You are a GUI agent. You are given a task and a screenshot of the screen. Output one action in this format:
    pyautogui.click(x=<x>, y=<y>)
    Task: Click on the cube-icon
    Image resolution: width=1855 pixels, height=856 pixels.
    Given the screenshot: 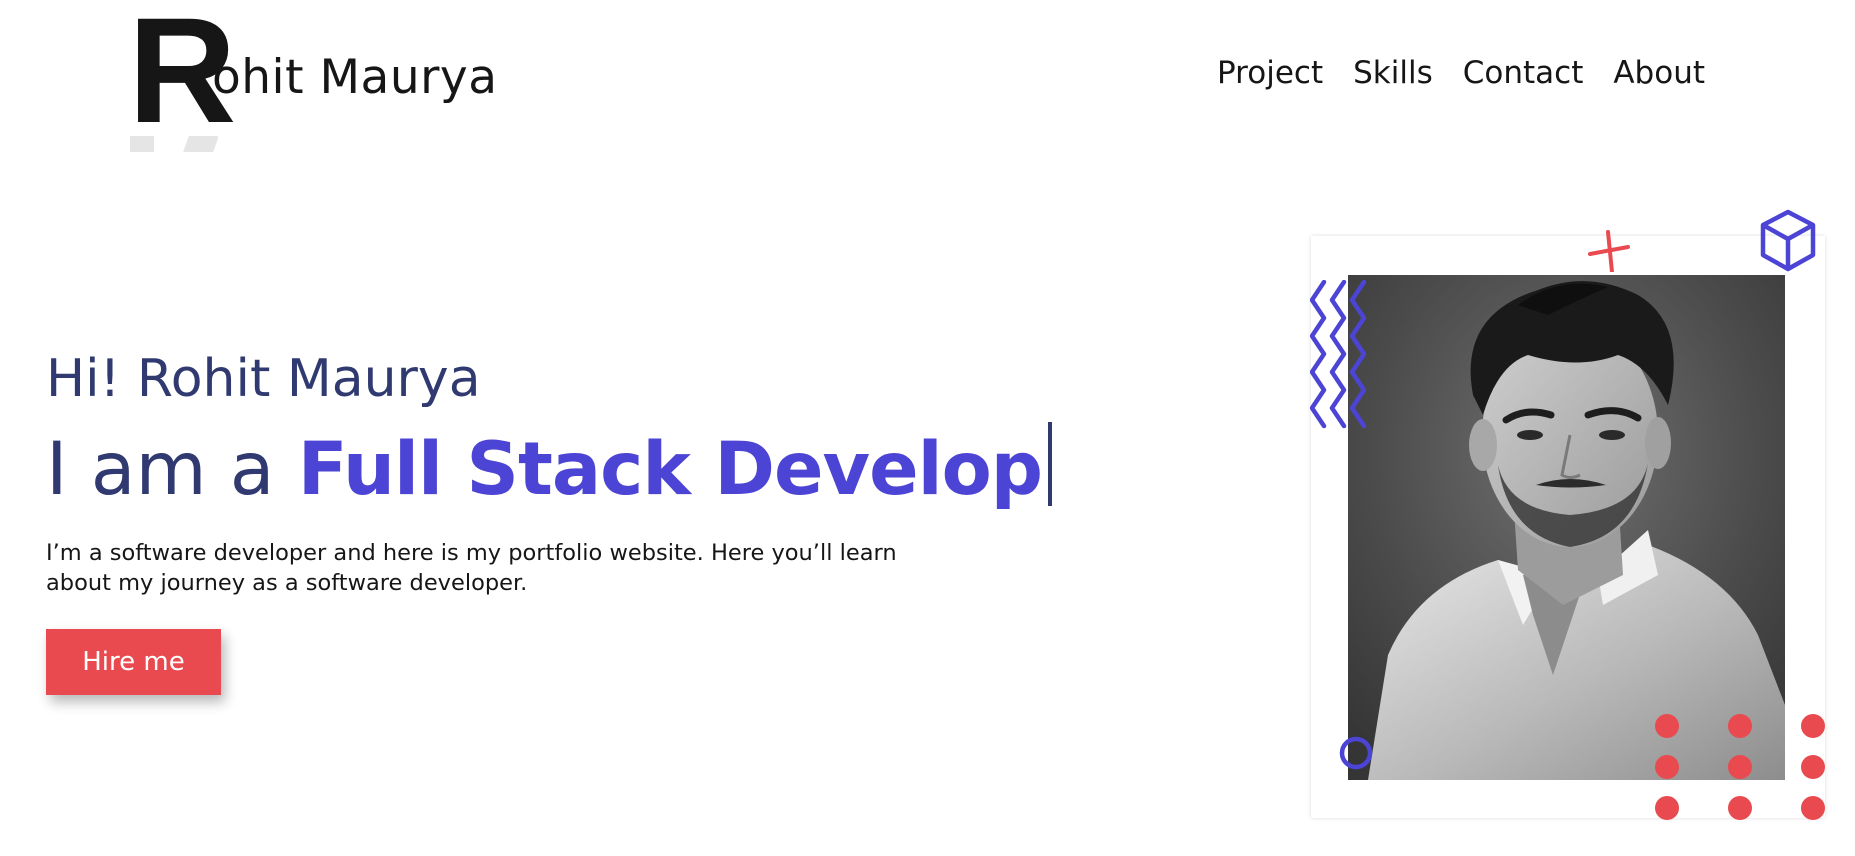 What is the action you would take?
    pyautogui.click(x=1788, y=240)
    